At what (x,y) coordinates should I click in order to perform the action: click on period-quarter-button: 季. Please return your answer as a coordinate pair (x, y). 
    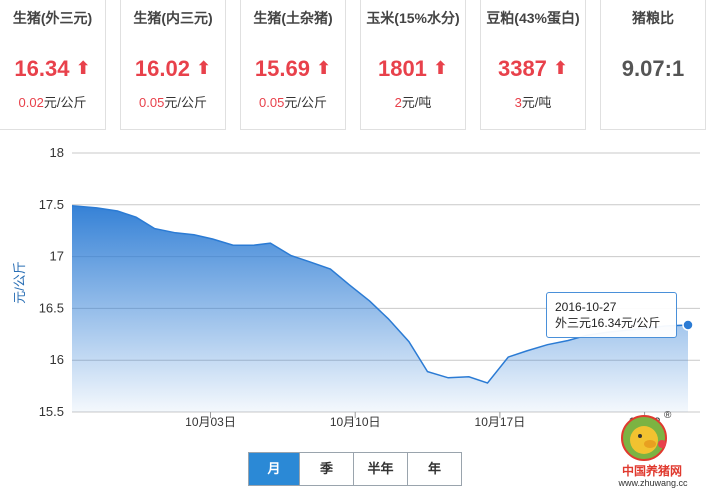
    Looking at the image, I should click on (326, 469).